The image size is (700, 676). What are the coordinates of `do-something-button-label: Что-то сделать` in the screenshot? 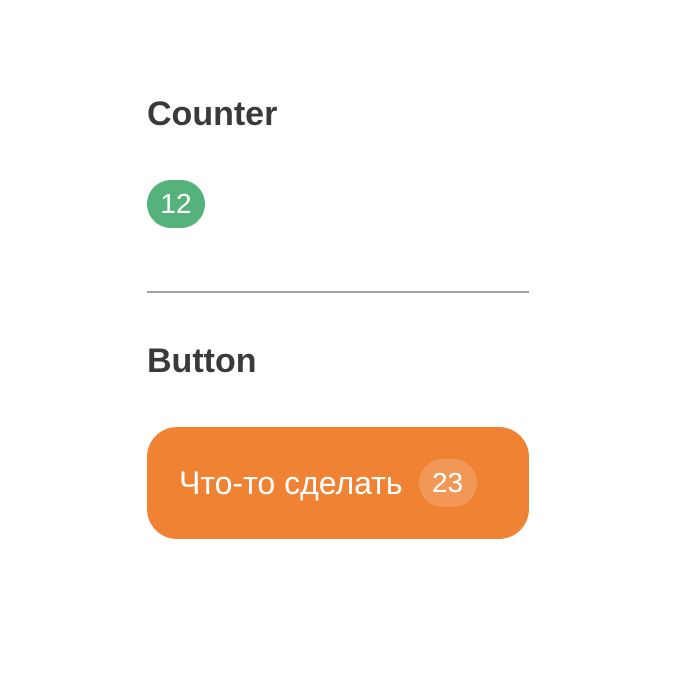 It's located at (291, 482).